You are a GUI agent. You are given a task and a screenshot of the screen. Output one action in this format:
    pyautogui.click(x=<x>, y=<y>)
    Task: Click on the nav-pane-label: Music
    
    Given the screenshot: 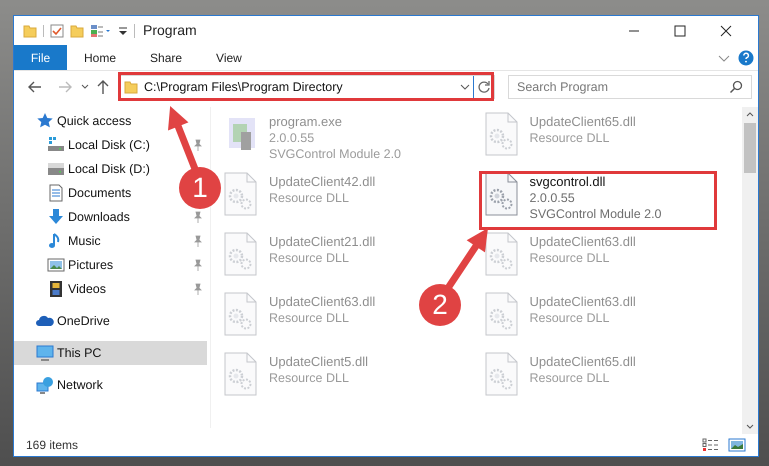 What is the action you would take?
    pyautogui.click(x=84, y=241)
    